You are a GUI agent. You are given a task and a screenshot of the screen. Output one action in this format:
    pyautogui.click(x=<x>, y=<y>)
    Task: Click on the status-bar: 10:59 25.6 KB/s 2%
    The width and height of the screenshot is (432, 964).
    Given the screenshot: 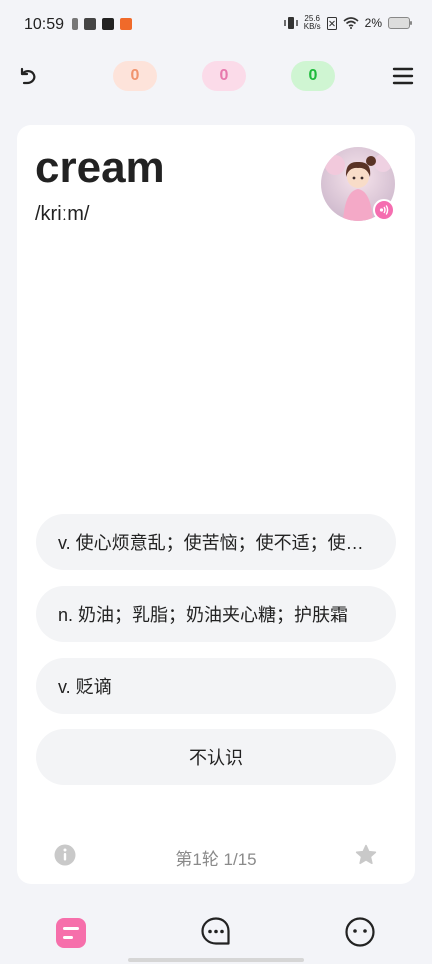 What is the action you would take?
    pyautogui.click(x=216, y=26)
    